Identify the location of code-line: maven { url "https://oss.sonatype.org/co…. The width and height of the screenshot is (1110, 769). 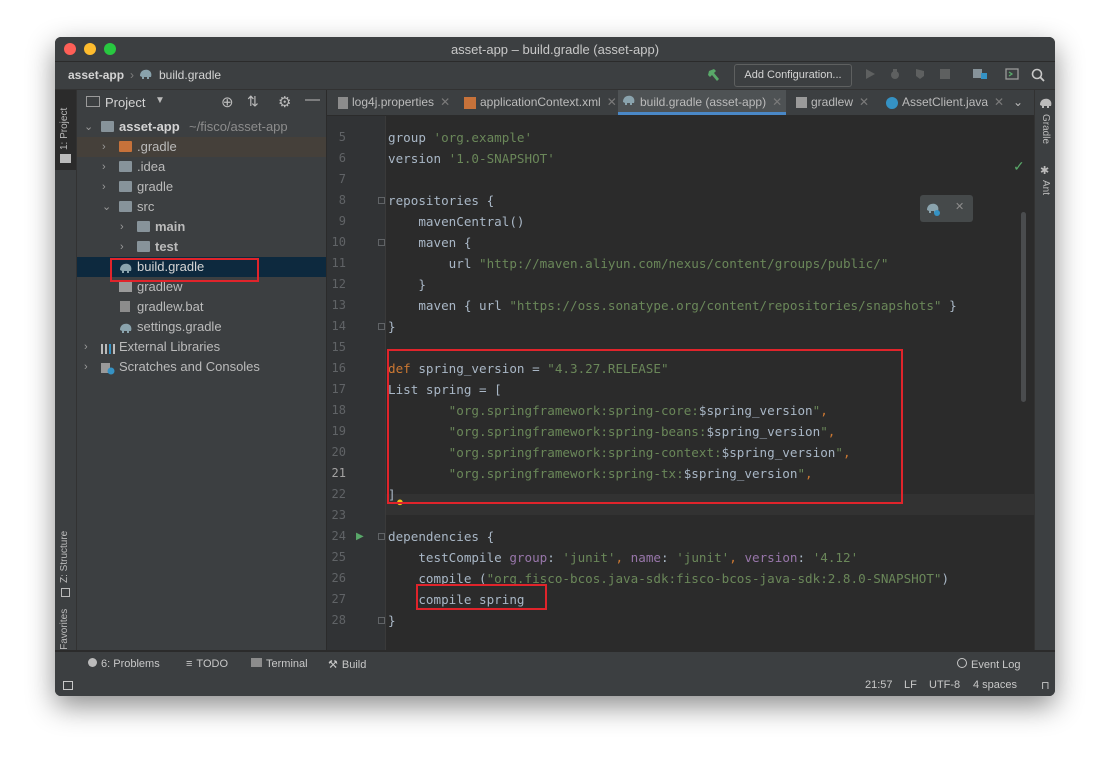
(672, 305).